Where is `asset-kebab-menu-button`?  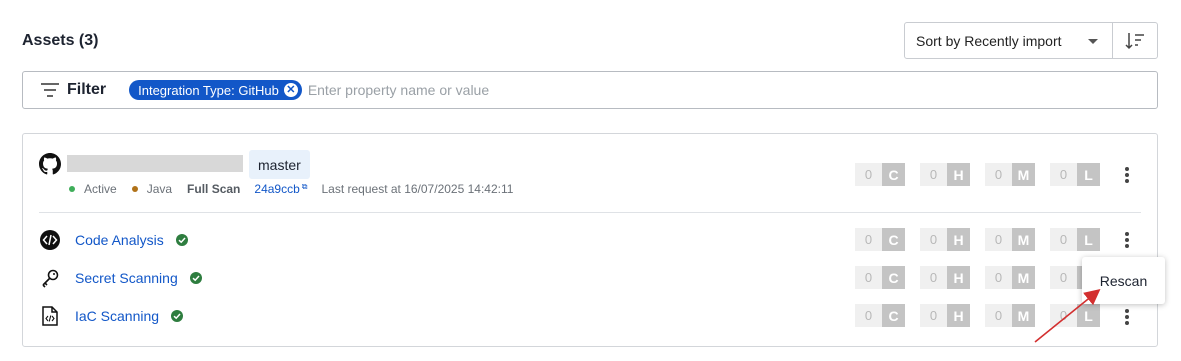 asset-kebab-menu-button is located at coordinates (1127, 175).